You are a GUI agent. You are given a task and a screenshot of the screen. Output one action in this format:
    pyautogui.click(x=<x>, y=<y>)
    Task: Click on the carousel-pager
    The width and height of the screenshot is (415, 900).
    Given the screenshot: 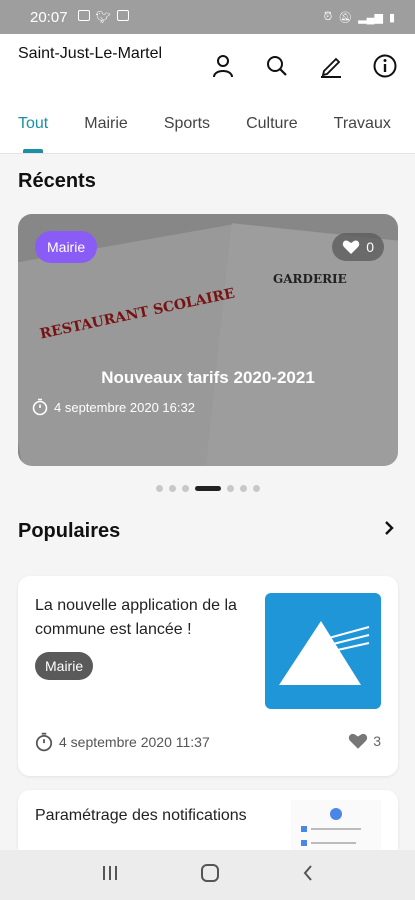 What is the action you would take?
    pyautogui.click(x=207, y=488)
    